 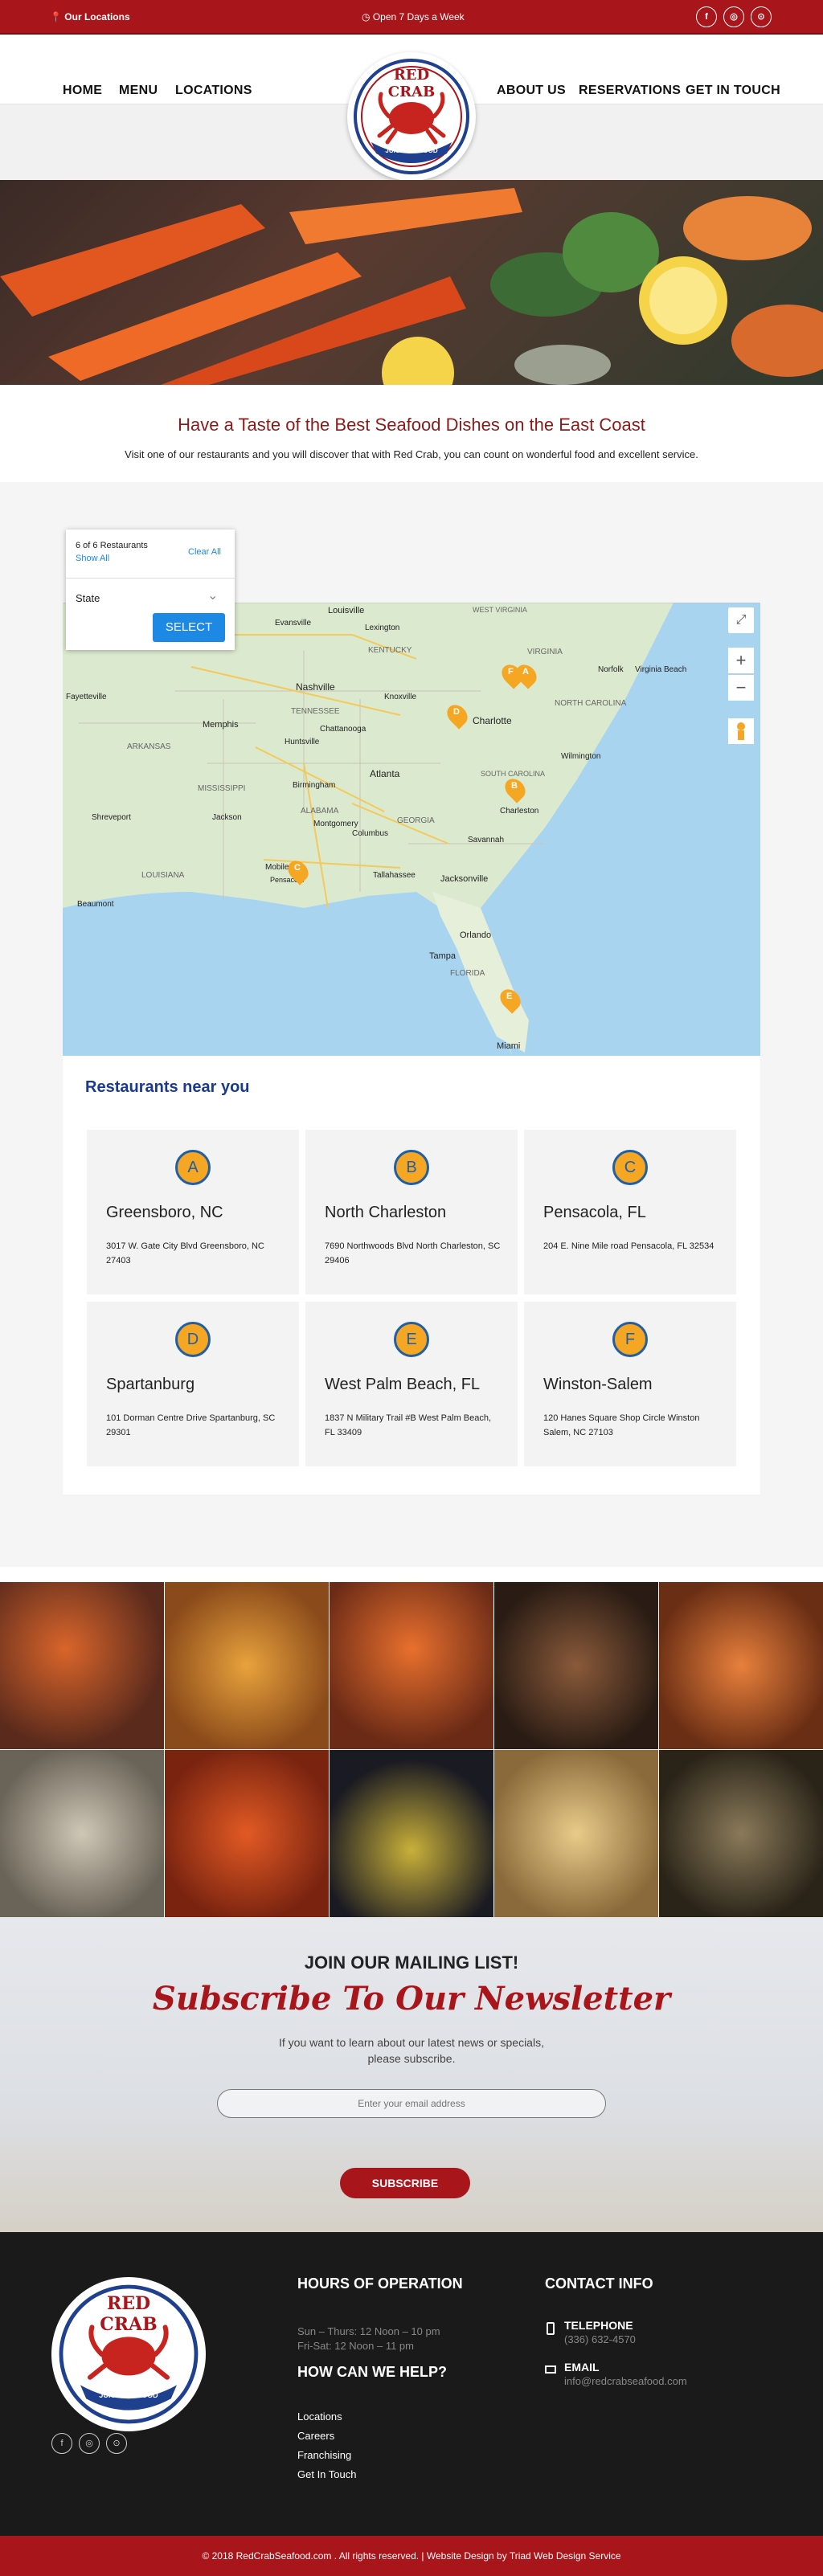 I want to click on map-label-mobile: Mobile, so click(x=277, y=867).